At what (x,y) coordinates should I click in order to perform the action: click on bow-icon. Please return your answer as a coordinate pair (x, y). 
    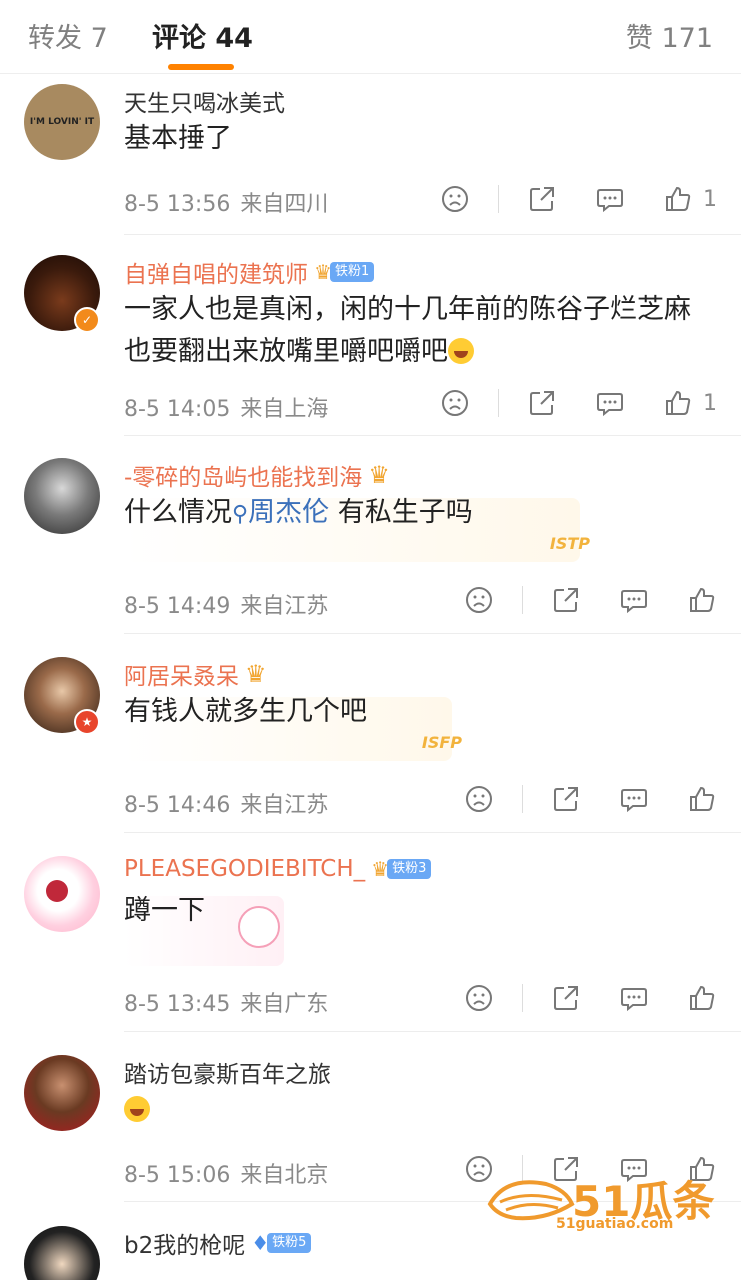
    Looking at the image, I should click on (57, 891).